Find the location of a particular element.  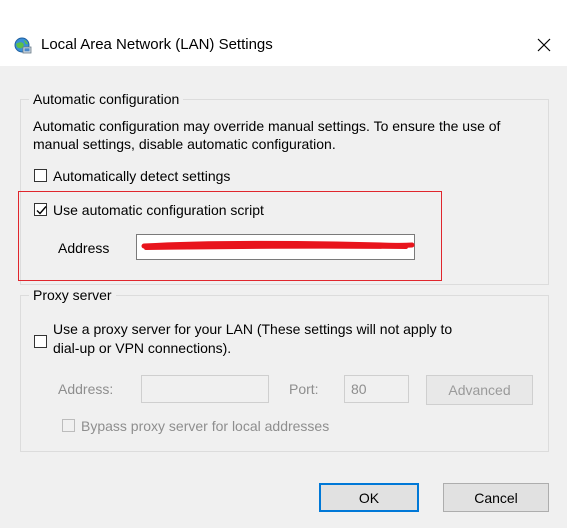

proxy-address-label: Address: is located at coordinates (86, 389).